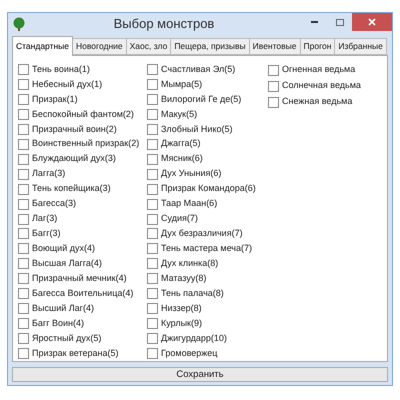 The image size is (400, 400). I want to click on monster-checkbox: Лагга(3), so click(82, 174).